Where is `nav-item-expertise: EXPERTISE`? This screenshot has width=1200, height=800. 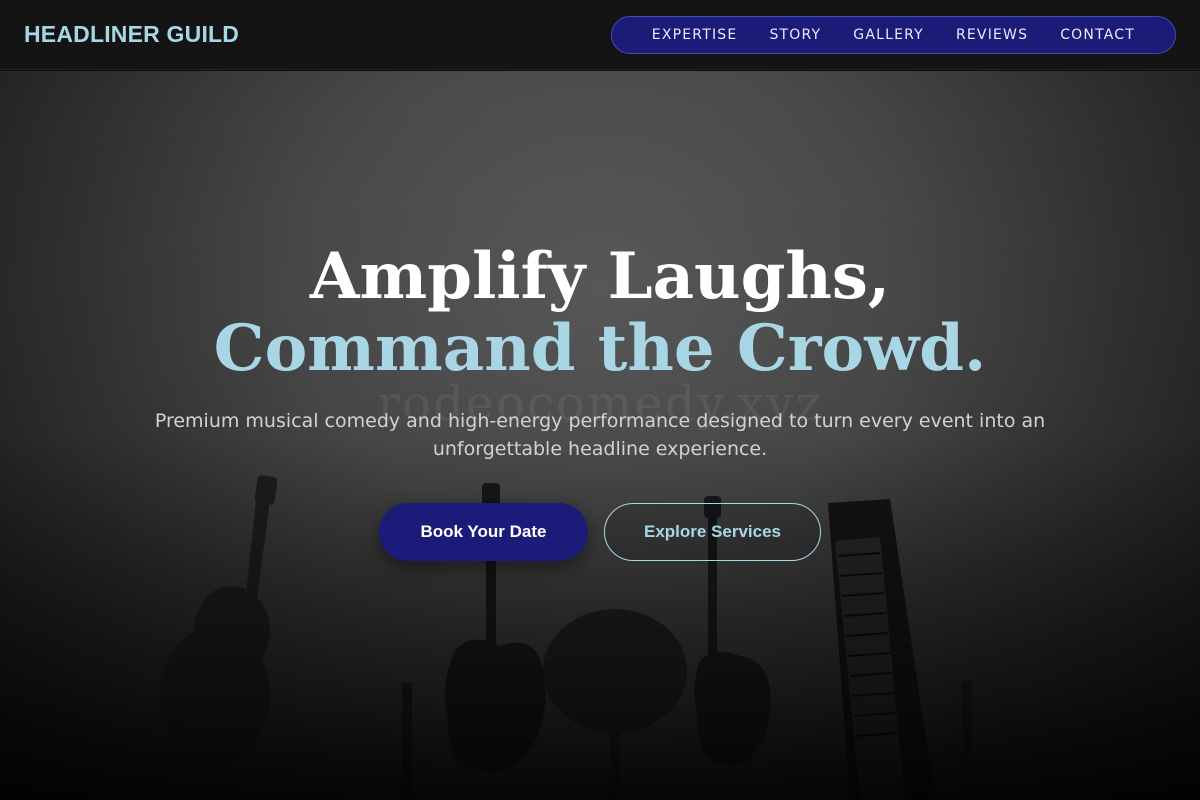
nav-item-expertise: EXPERTISE is located at coordinates (695, 35).